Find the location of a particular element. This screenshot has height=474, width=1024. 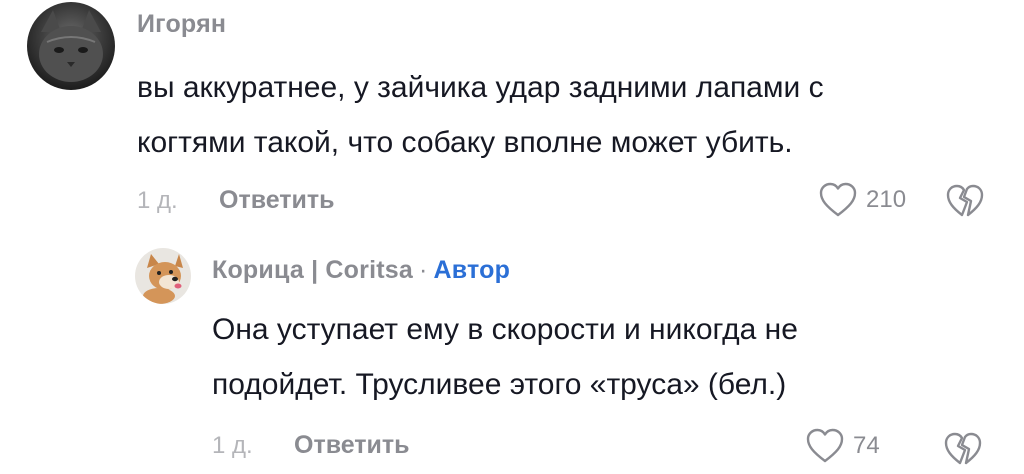

like-button: 210 is located at coordinates (862, 200).